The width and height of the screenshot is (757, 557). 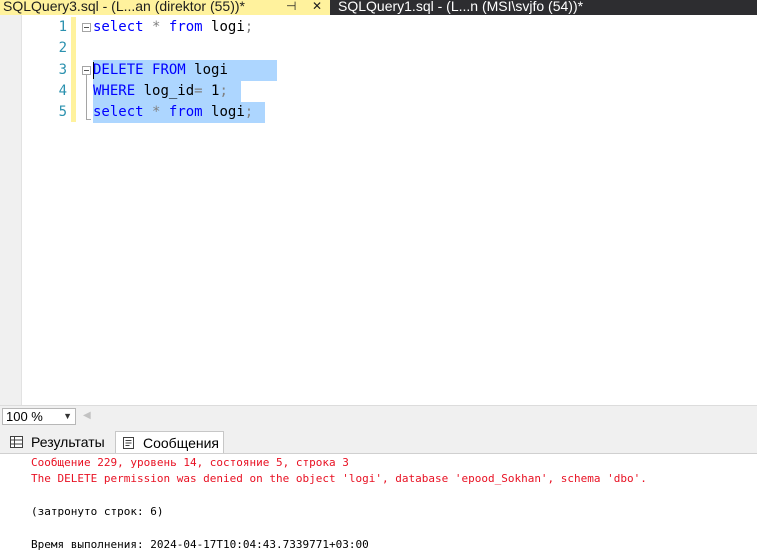 I want to click on zoom-value: 100 %, so click(x=24, y=416).